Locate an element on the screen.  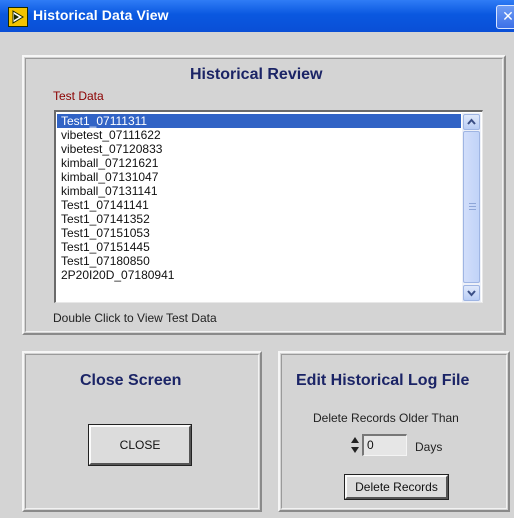
delete-records-button: Delete Records is located at coordinates (396, 487).